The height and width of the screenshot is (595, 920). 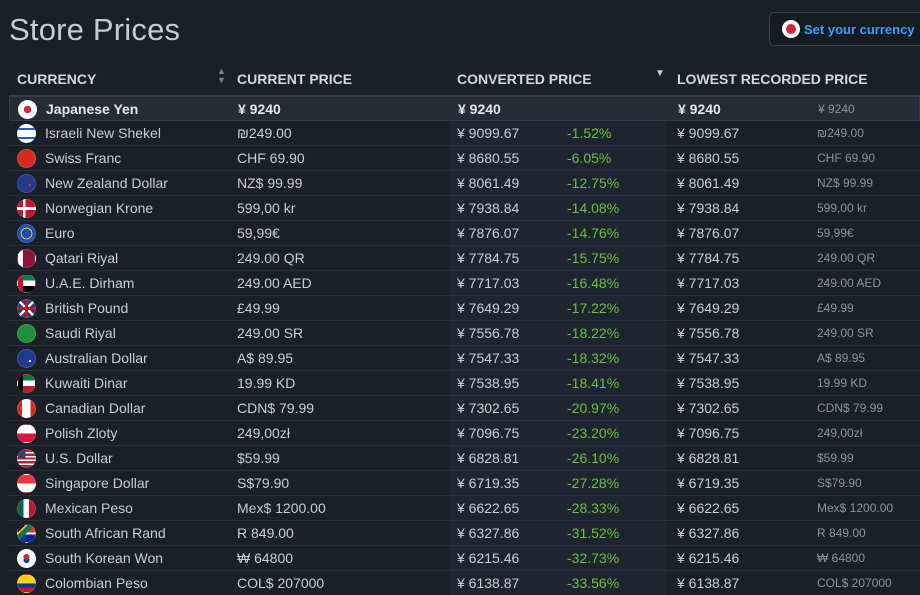 I want to click on price-difference-percent: -18.32%, so click(x=593, y=358).